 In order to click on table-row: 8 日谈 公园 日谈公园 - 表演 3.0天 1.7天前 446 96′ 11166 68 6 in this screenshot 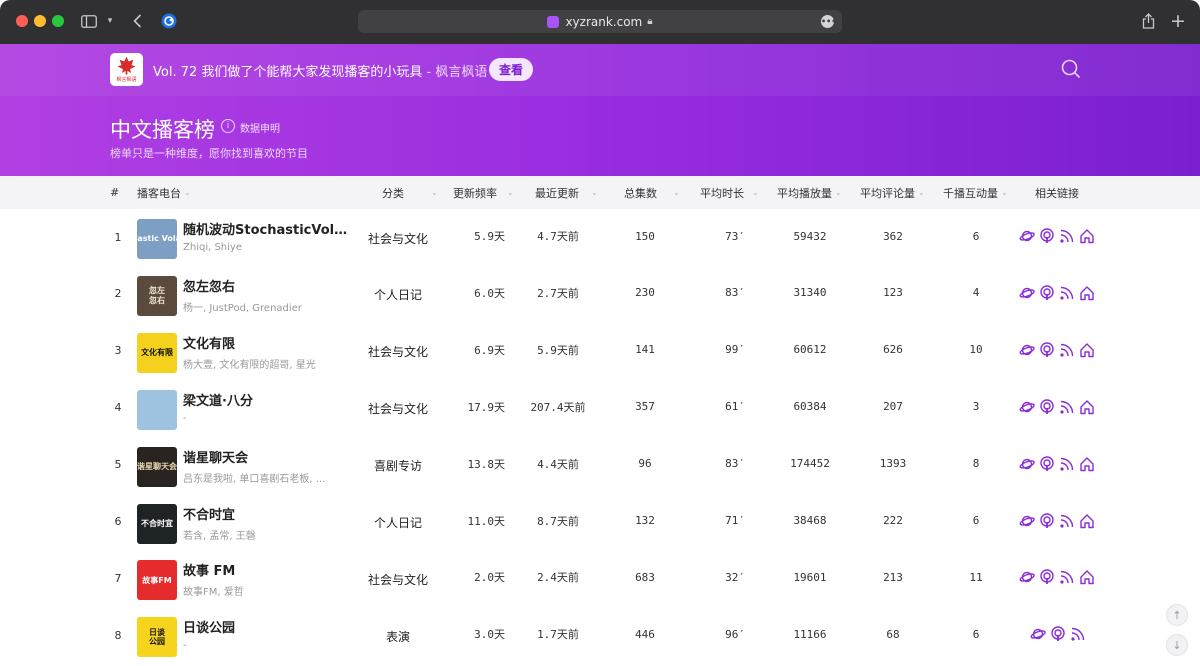, I will do `click(600, 635)`.